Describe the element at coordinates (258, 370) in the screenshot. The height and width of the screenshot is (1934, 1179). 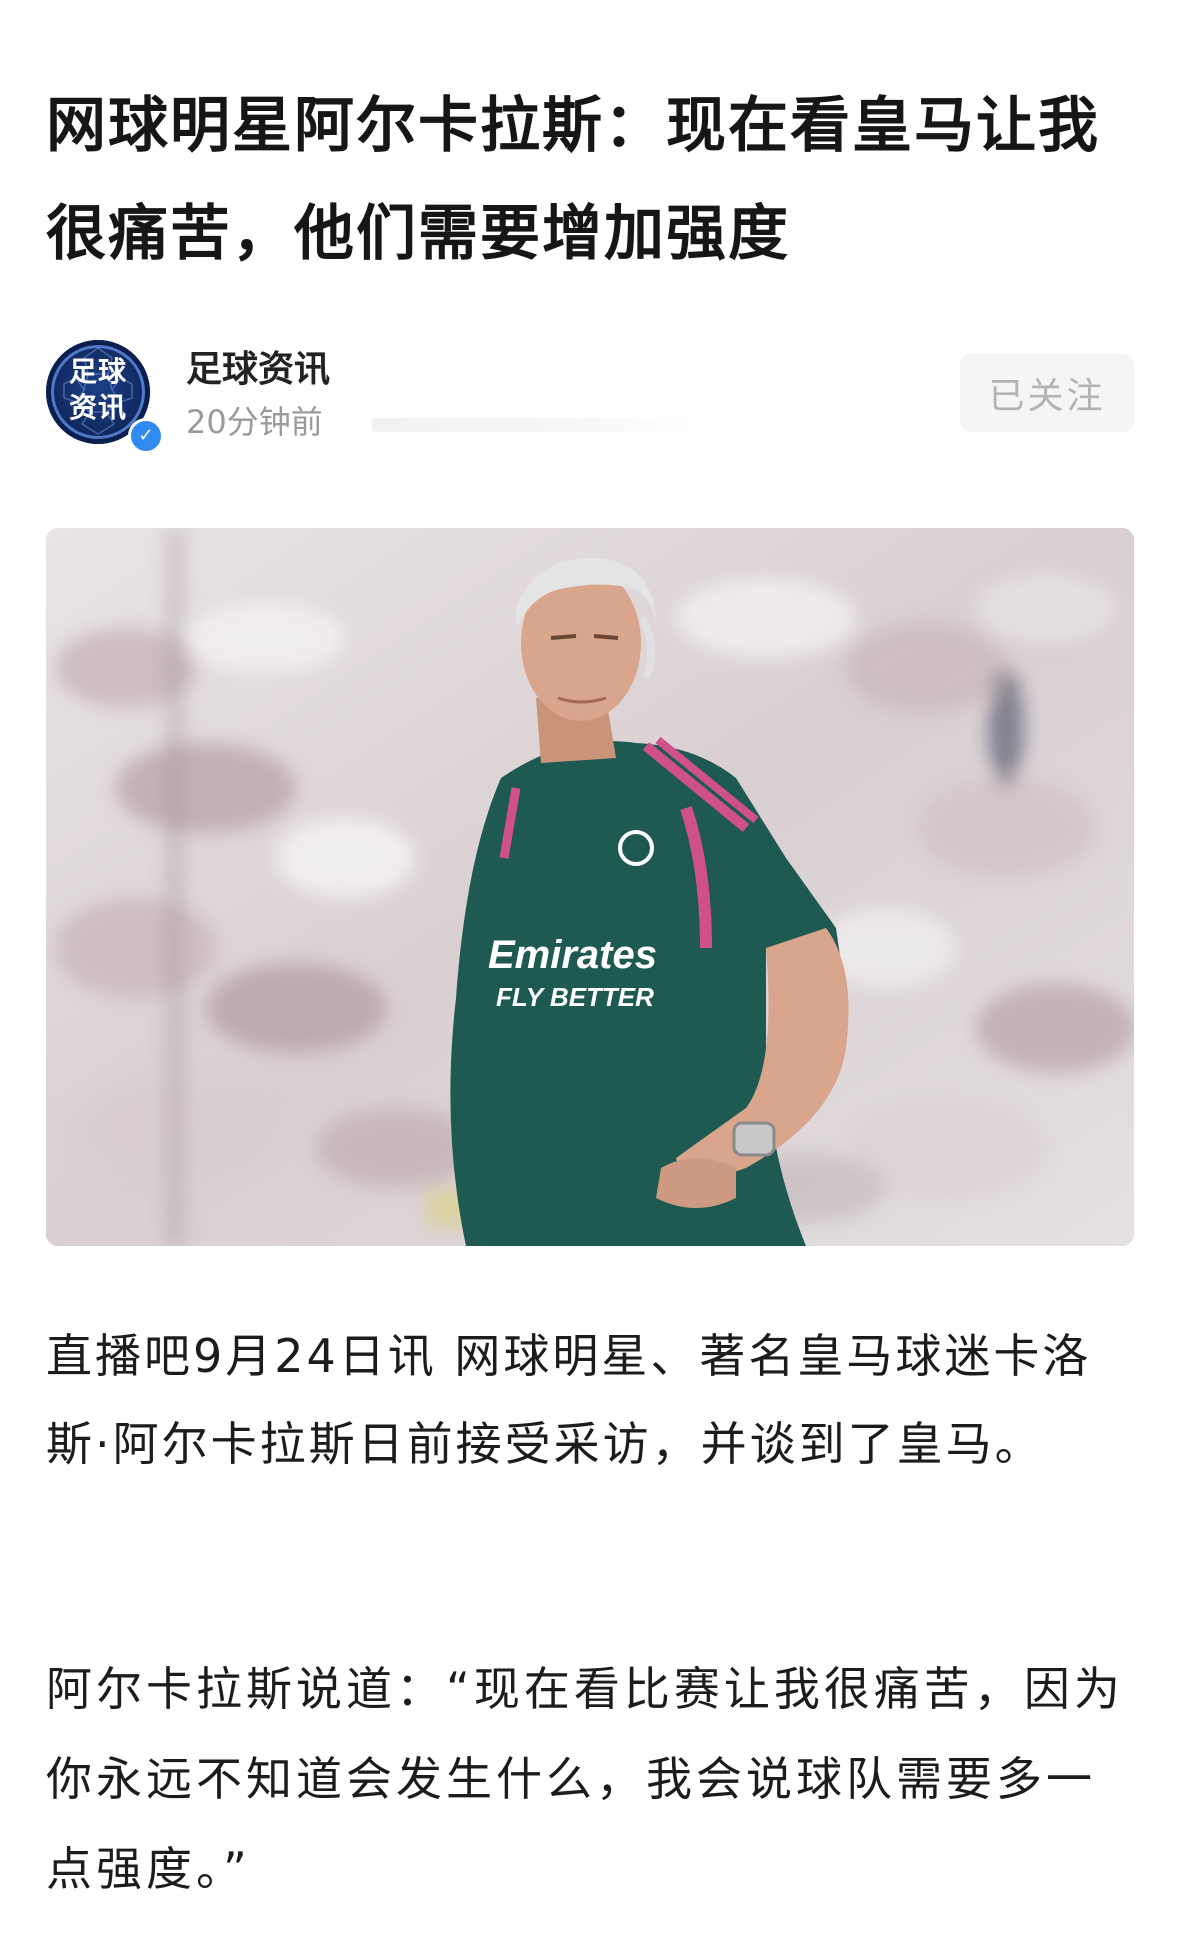
I see `author-name: 足球资讯` at that location.